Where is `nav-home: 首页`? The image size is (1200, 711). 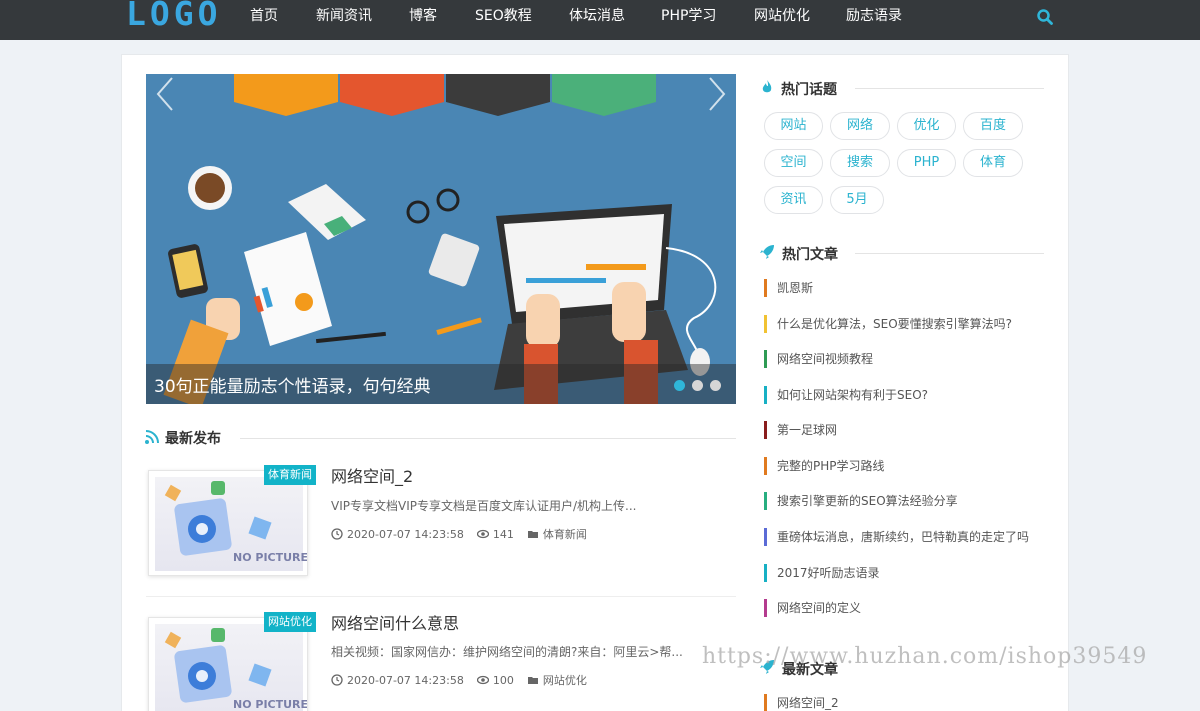
nav-home: 首页 is located at coordinates (264, 16).